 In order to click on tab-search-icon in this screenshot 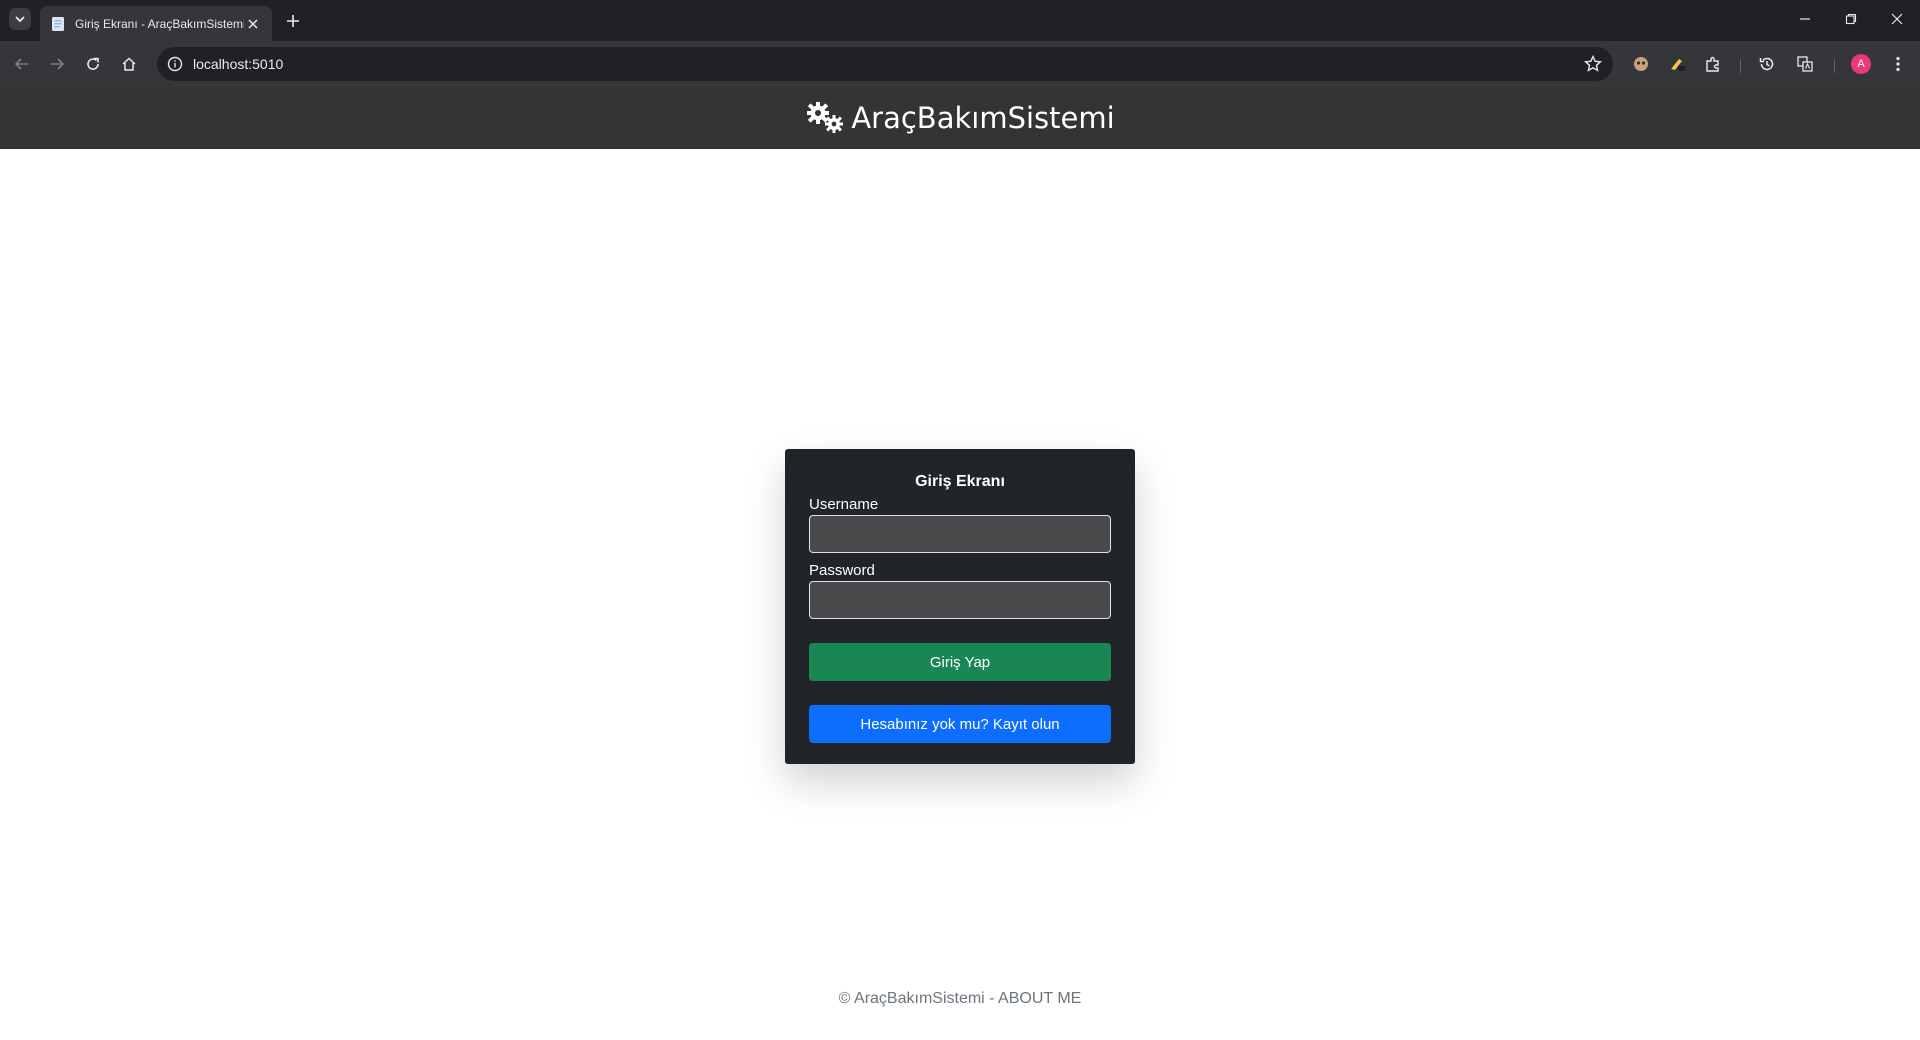, I will do `click(20, 19)`.